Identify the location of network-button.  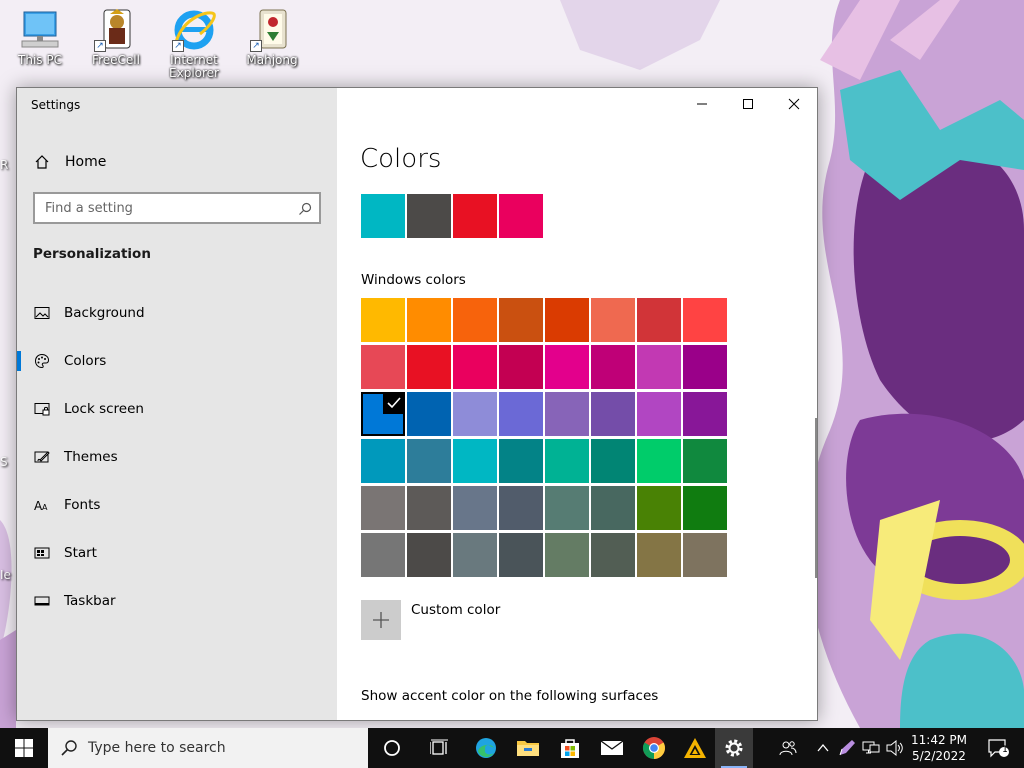
(871, 748).